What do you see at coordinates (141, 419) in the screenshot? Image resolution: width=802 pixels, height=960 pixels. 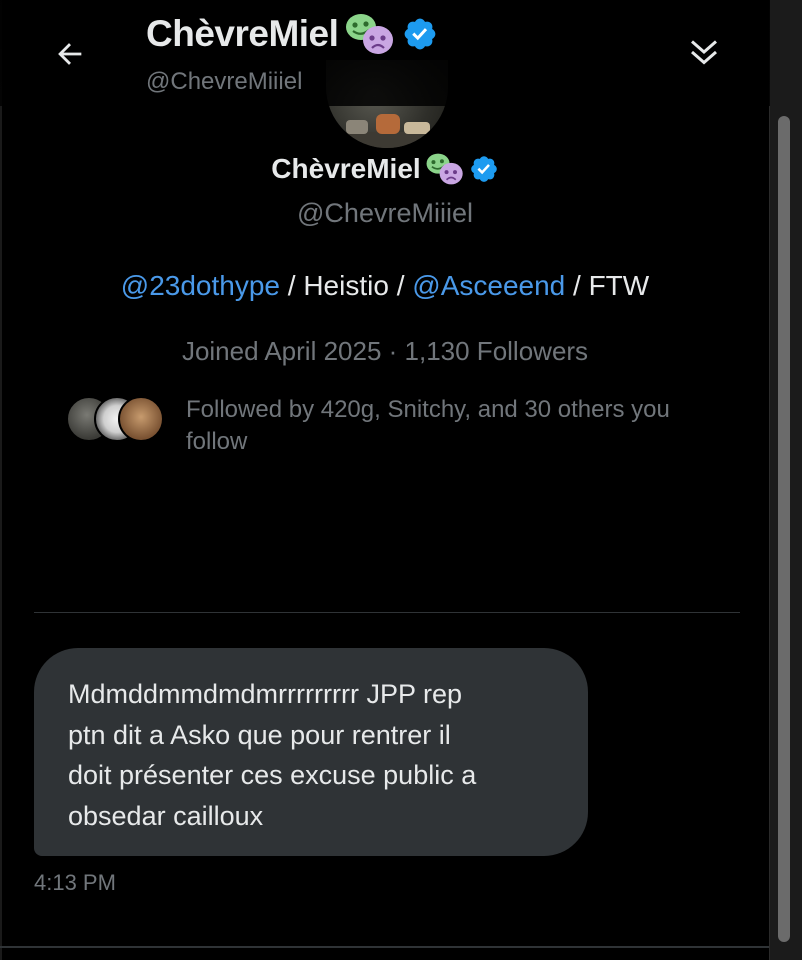 I see `avatar` at bounding box center [141, 419].